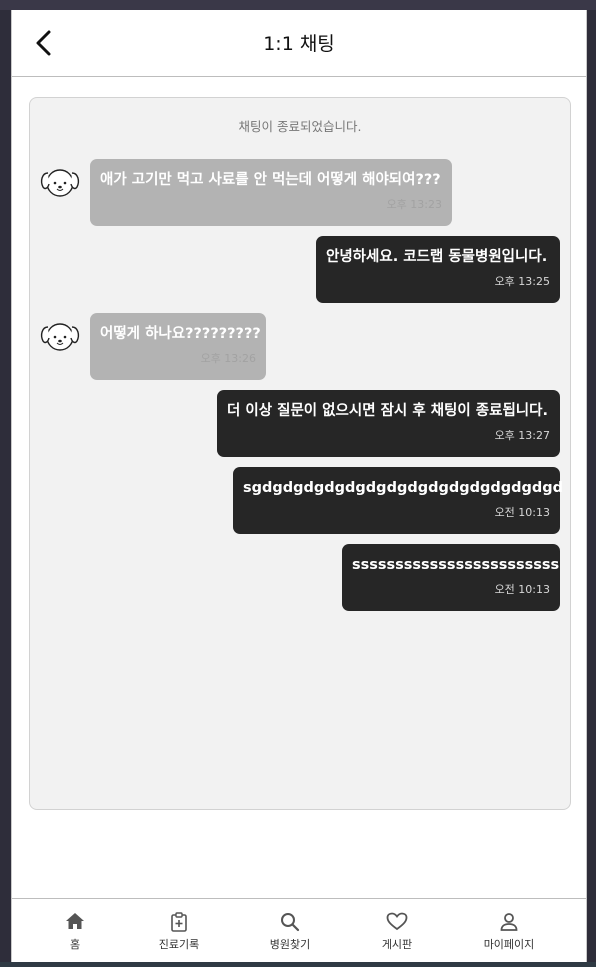 The height and width of the screenshot is (967, 596). Describe the element at coordinates (300, 126) in the screenshot. I see `chat-ended-notice: 채팅이 종료되었습니다.` at that location.